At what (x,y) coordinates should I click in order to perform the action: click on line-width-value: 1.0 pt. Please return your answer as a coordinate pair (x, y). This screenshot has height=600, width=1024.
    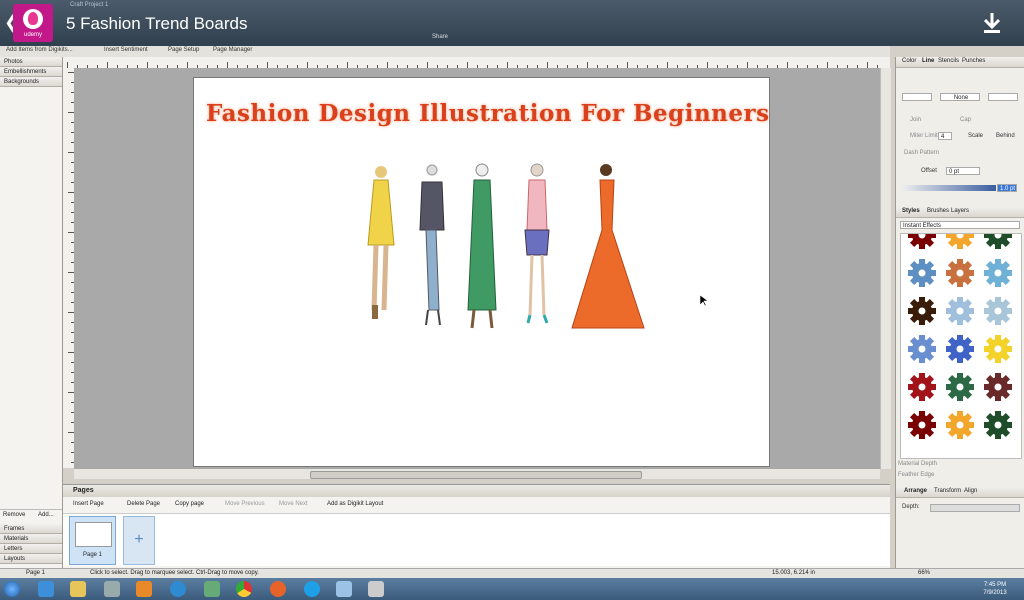
    Looking at the image, I should click on (1007, 188).